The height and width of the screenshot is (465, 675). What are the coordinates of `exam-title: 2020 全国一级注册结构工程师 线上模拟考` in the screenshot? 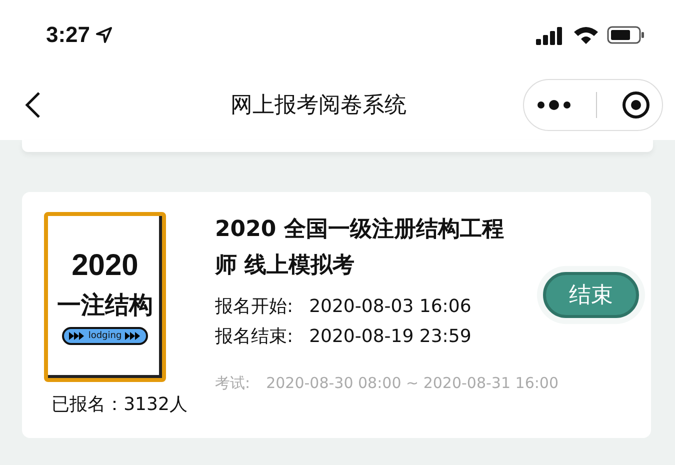 It's located at (360, 248).